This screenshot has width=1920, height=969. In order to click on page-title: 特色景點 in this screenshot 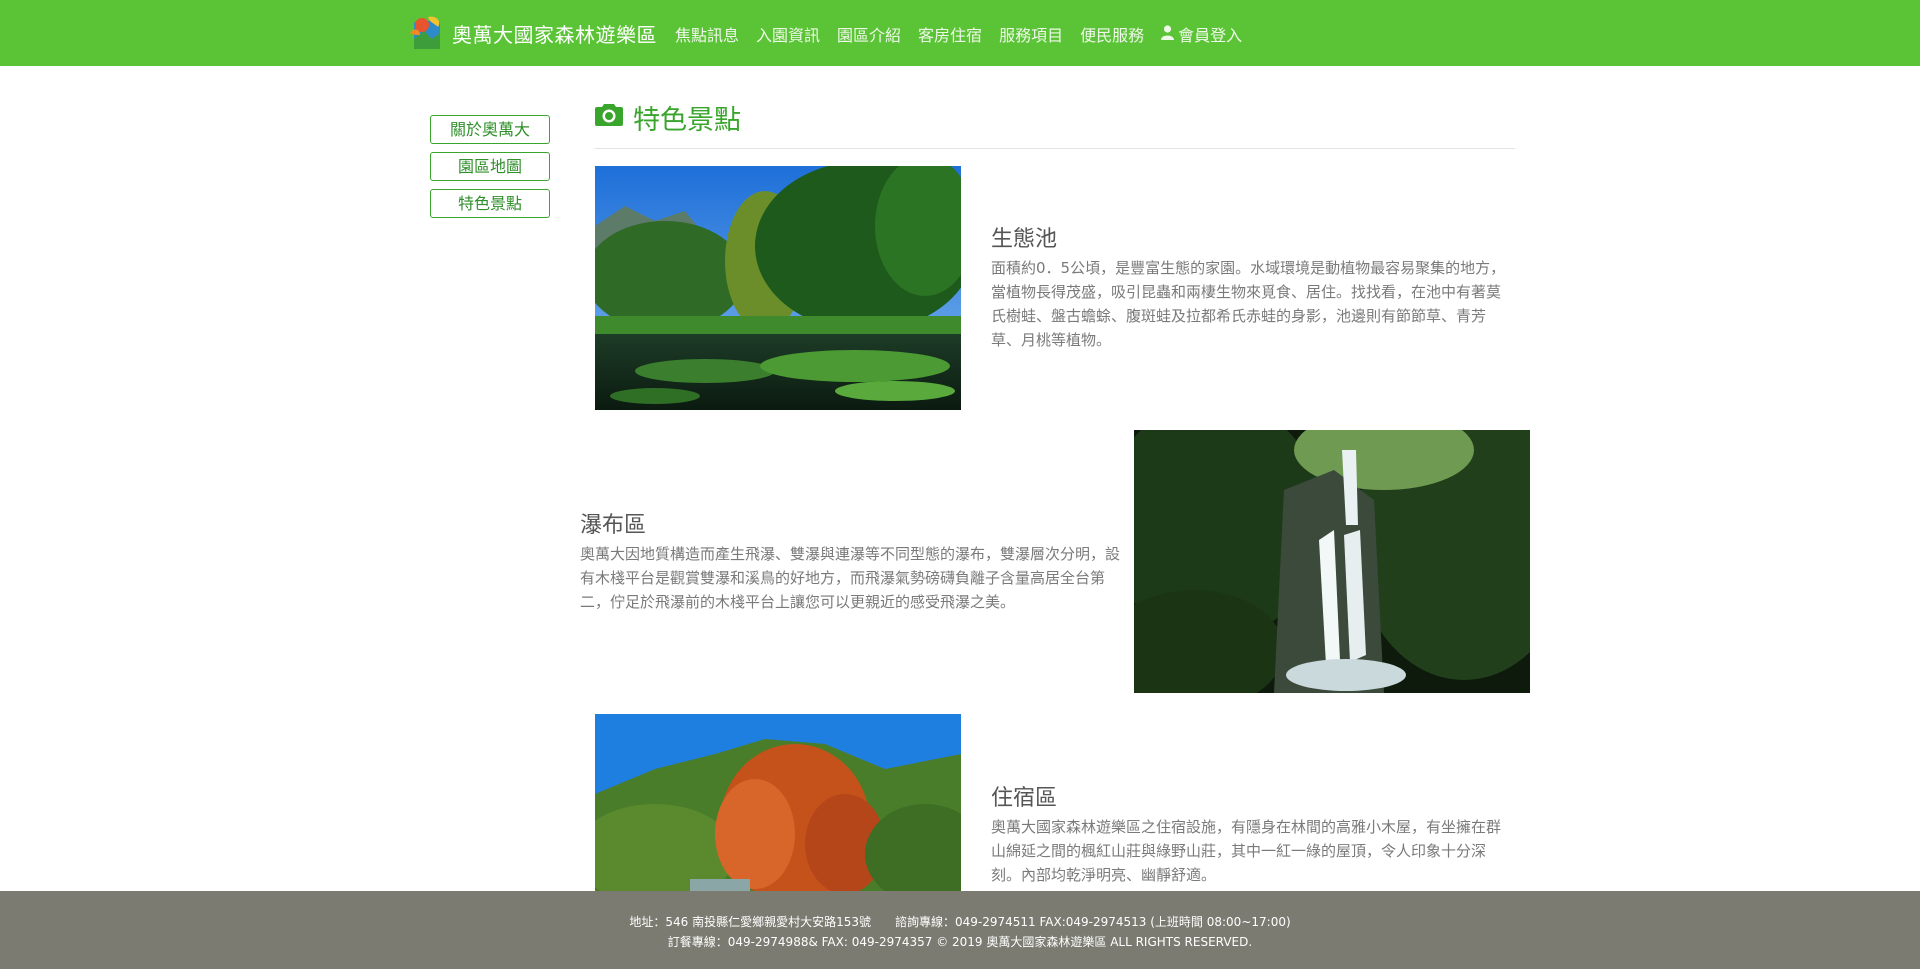, I will do `click(668, 117)`.